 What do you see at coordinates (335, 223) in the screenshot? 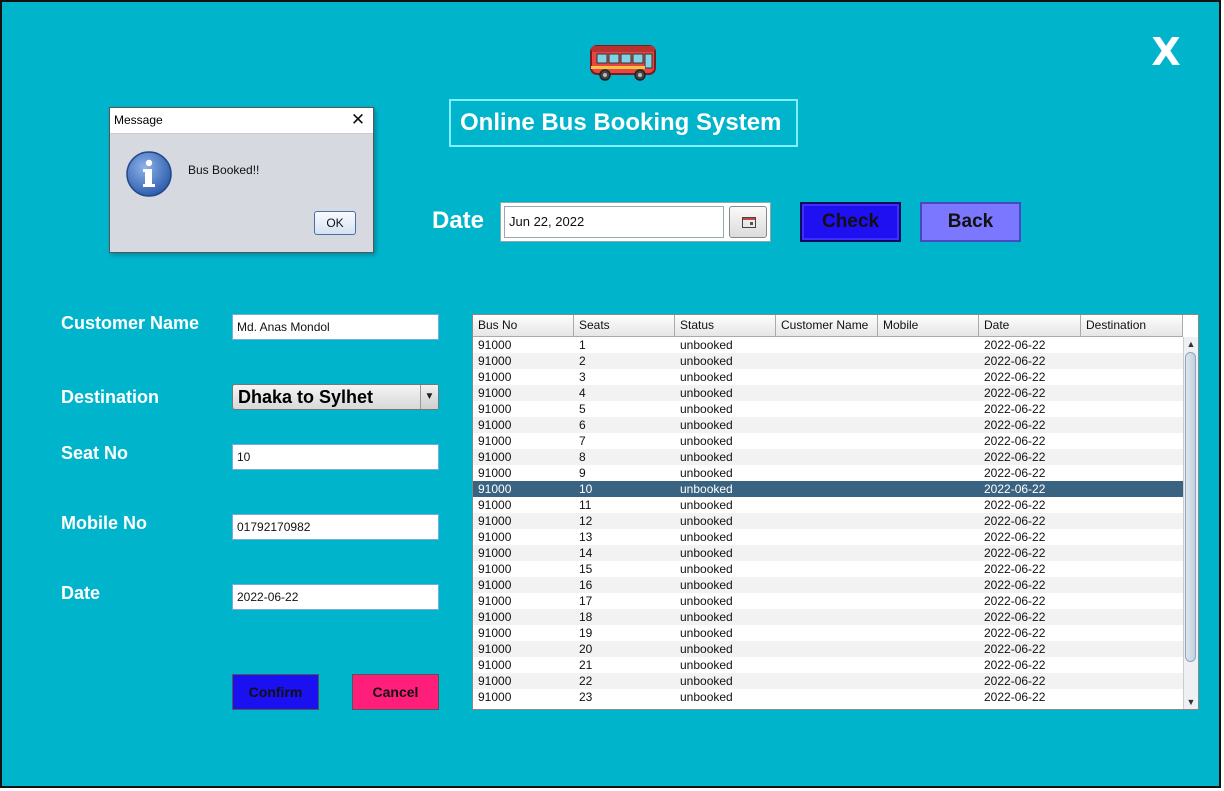
I see `ok-button: OK` at bounding box center [335, 223].